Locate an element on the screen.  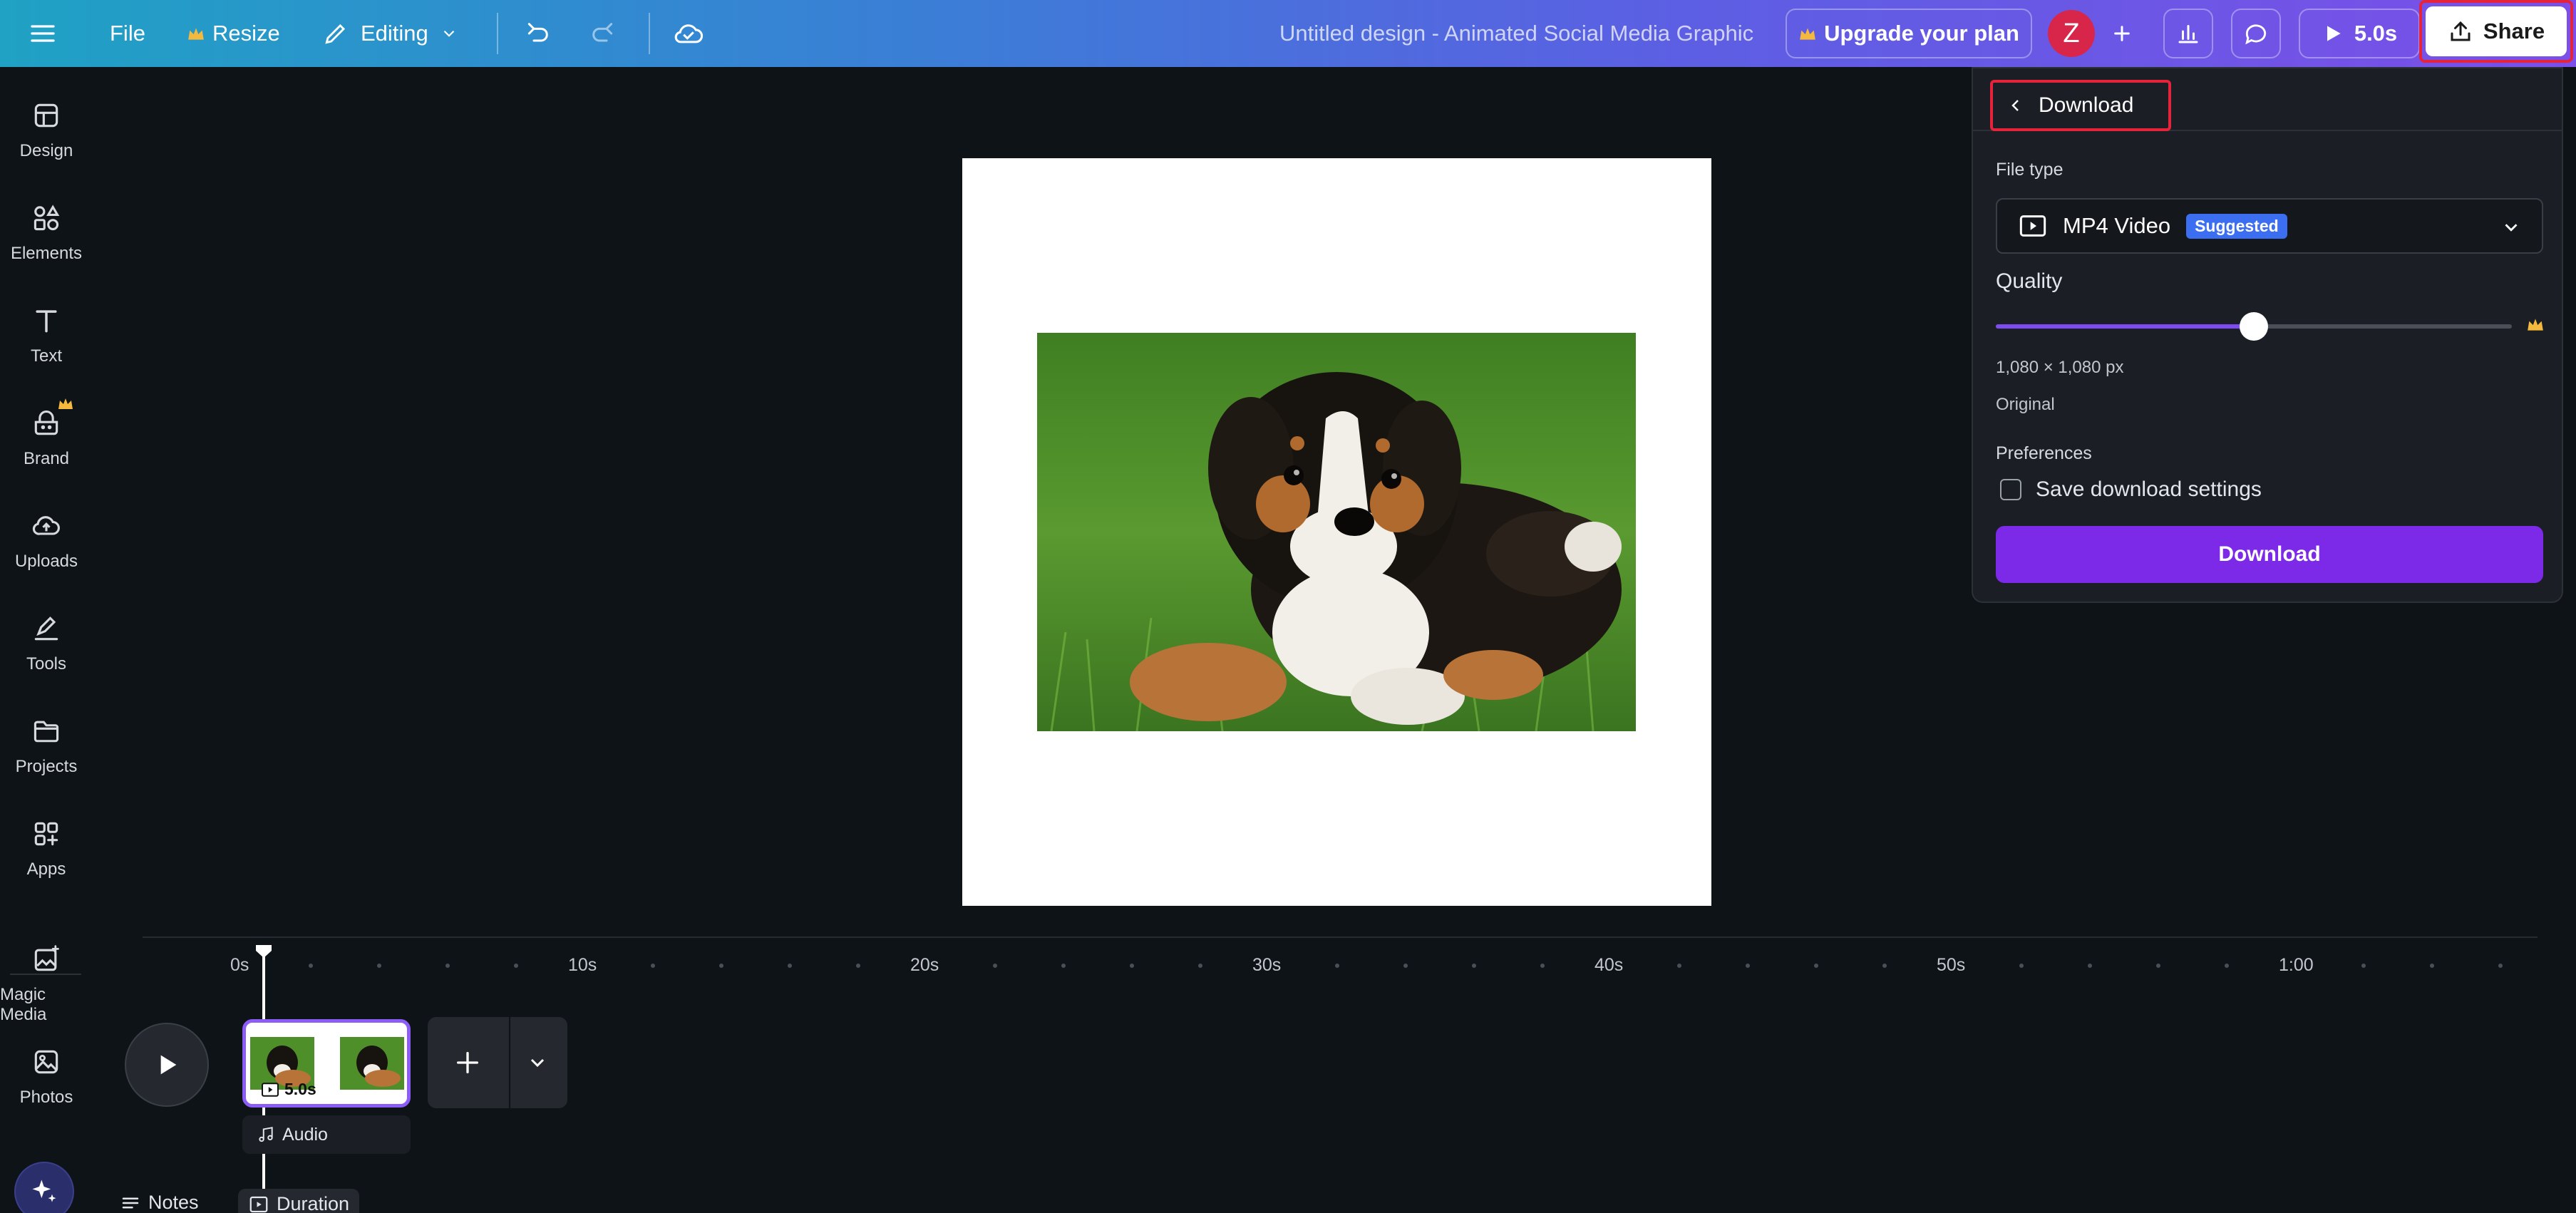
sidebar-item-projects: Projects is located at coordinates (46, 746).